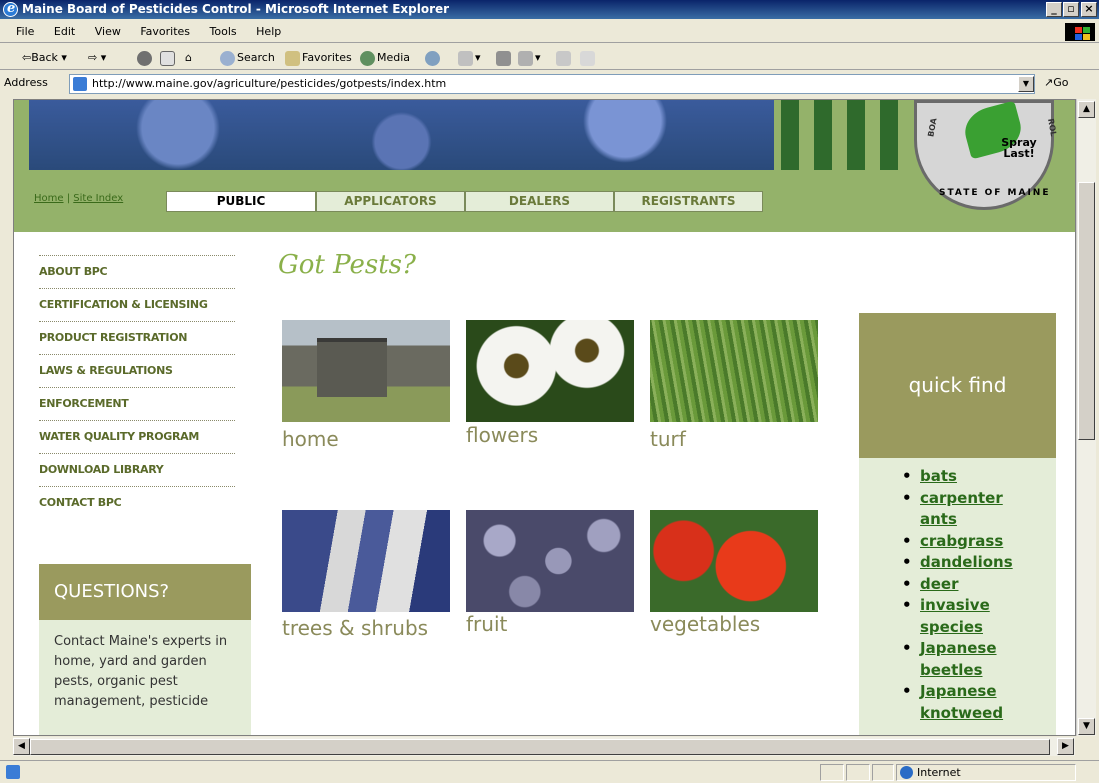 The width and height of the screenshot is (1099, 783). I want to click on menu-view: View, so click(108, 31).